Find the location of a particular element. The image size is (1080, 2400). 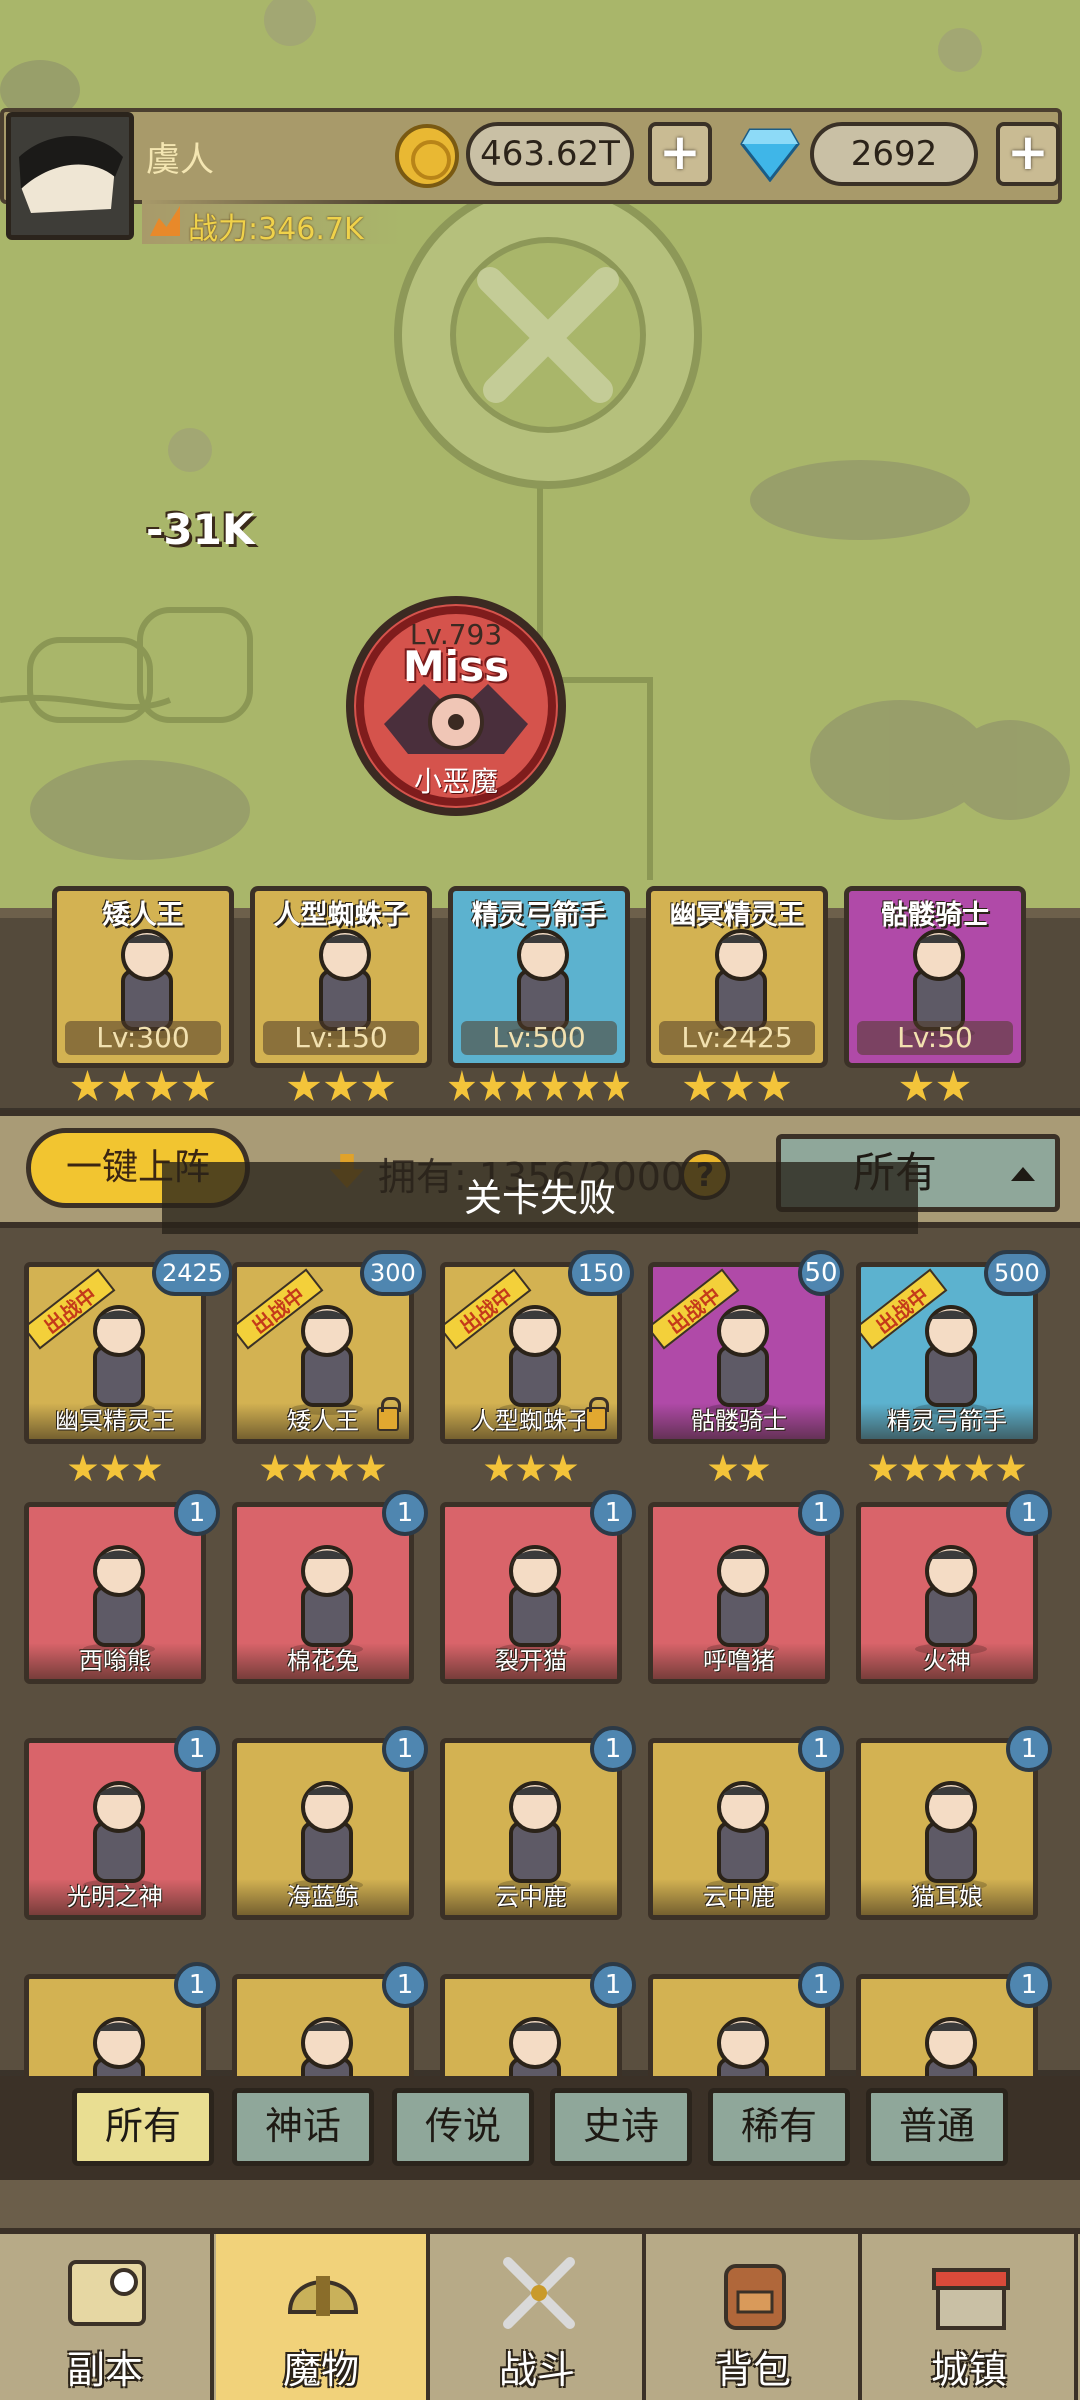

monster-card: 裂开猫 is located at coordinates (531, 1593).